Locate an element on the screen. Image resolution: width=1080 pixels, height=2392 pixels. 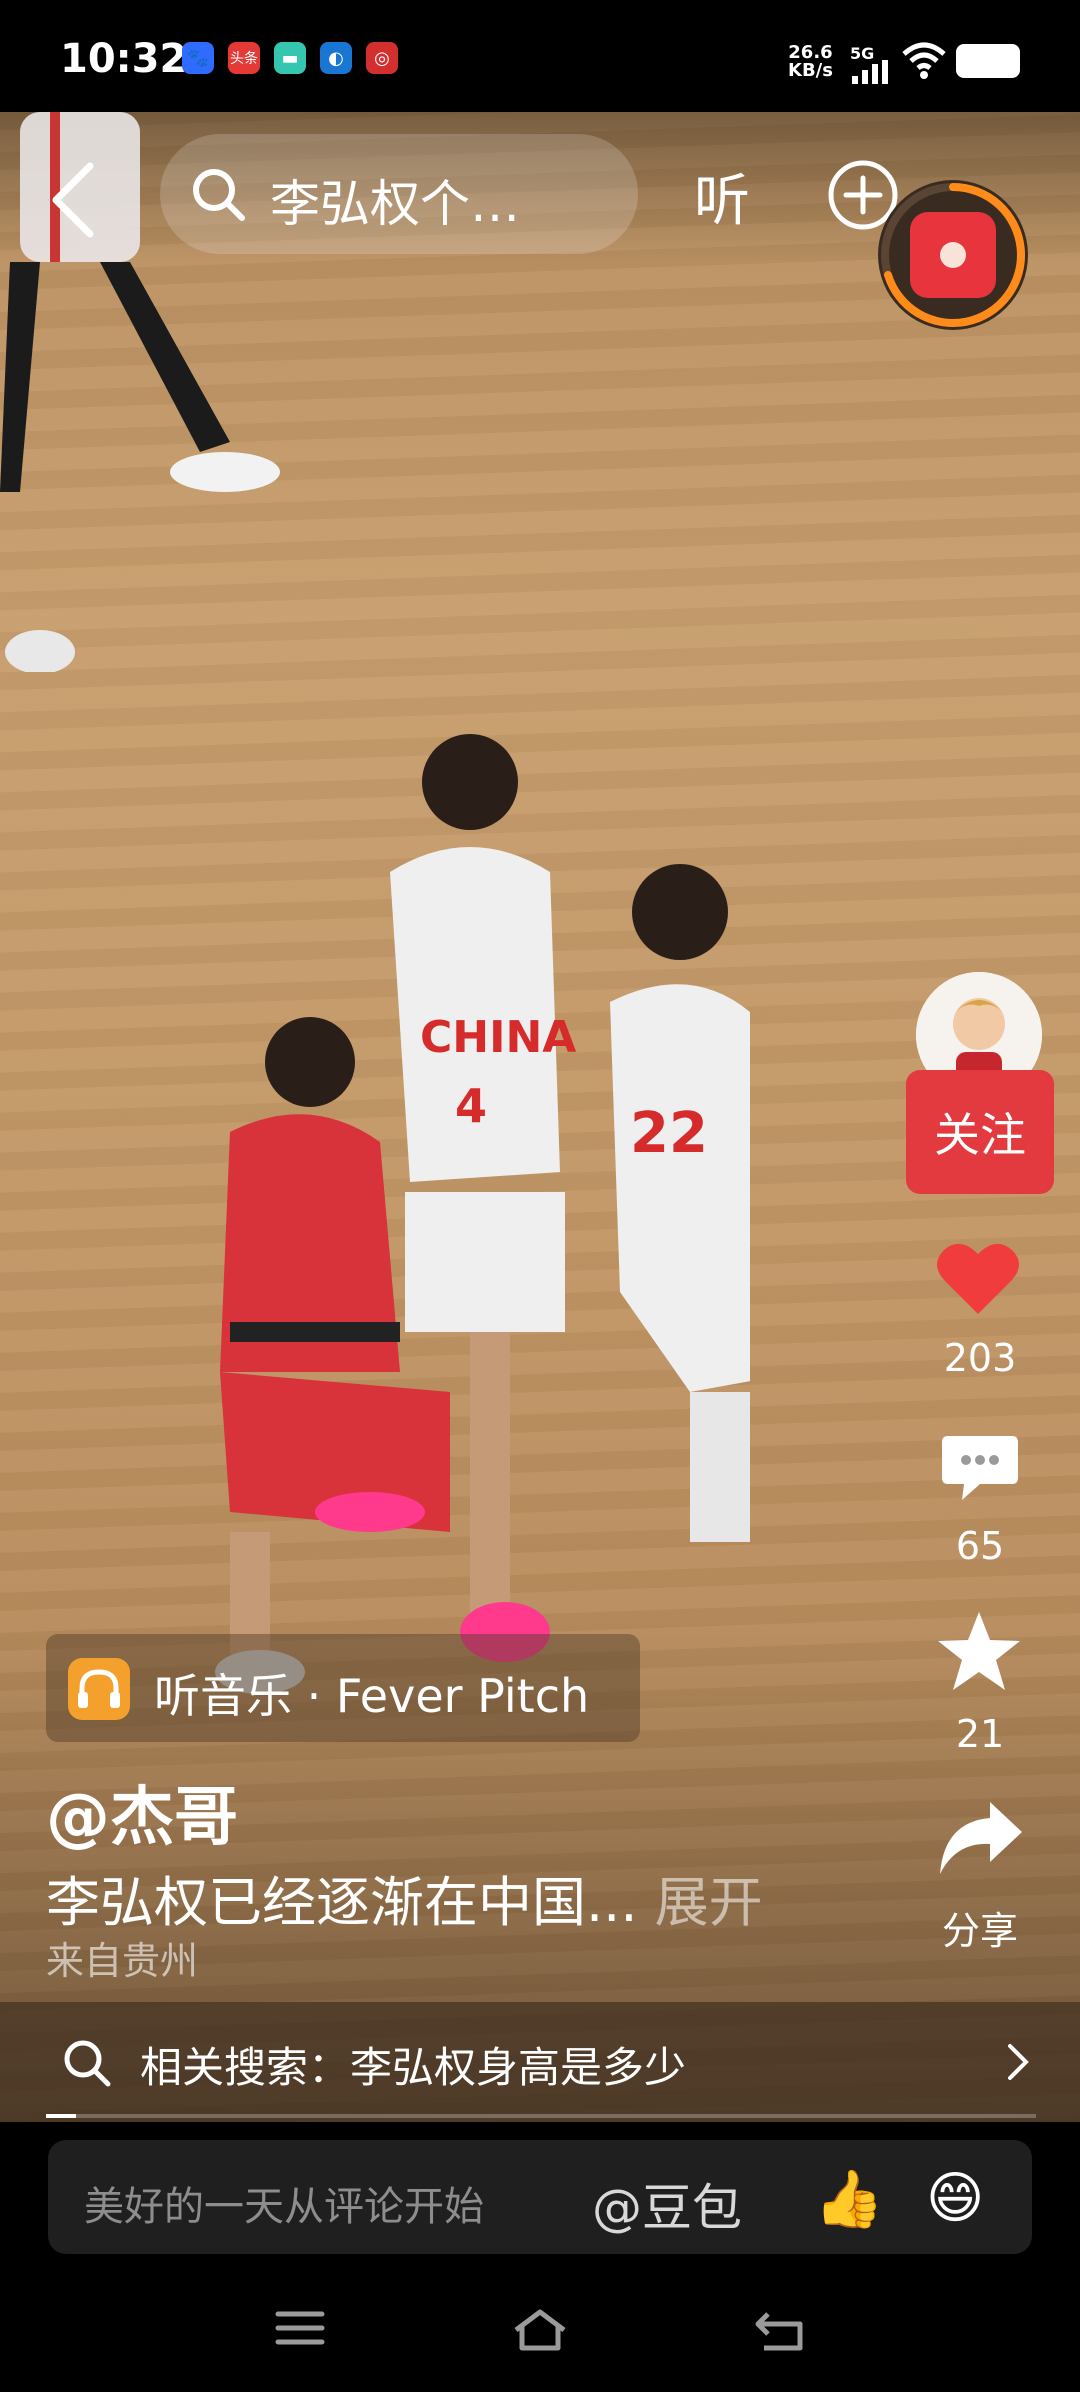
back-icon is located at coordinates (781, 2330).